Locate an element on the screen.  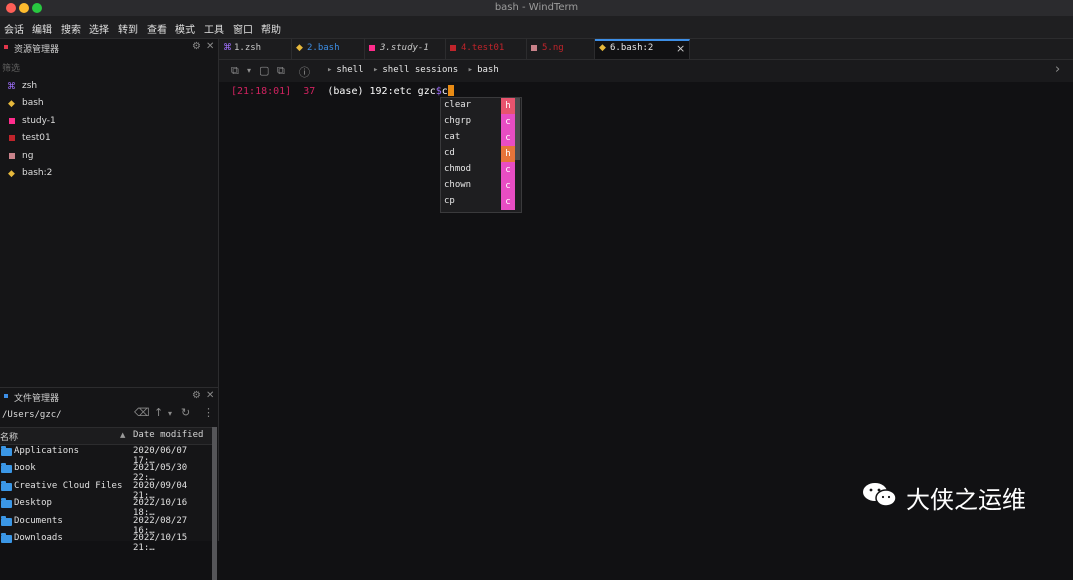
menu-select: 选择 is located at coordinates (99, 28).